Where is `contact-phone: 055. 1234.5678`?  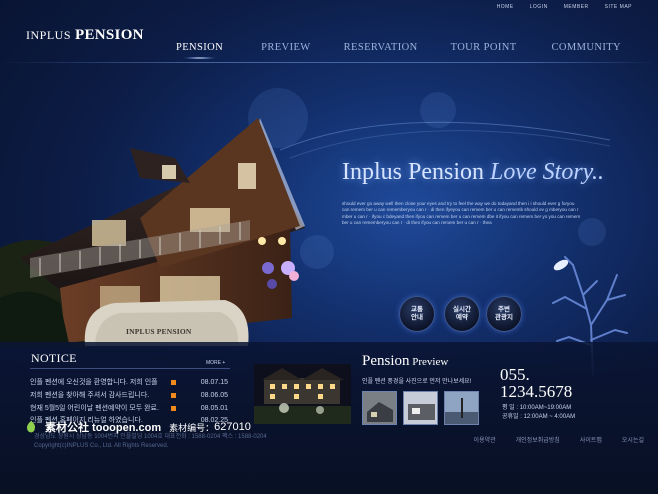 contact-phone: 055. 1234.5678 is located at coordinates (536, 383).